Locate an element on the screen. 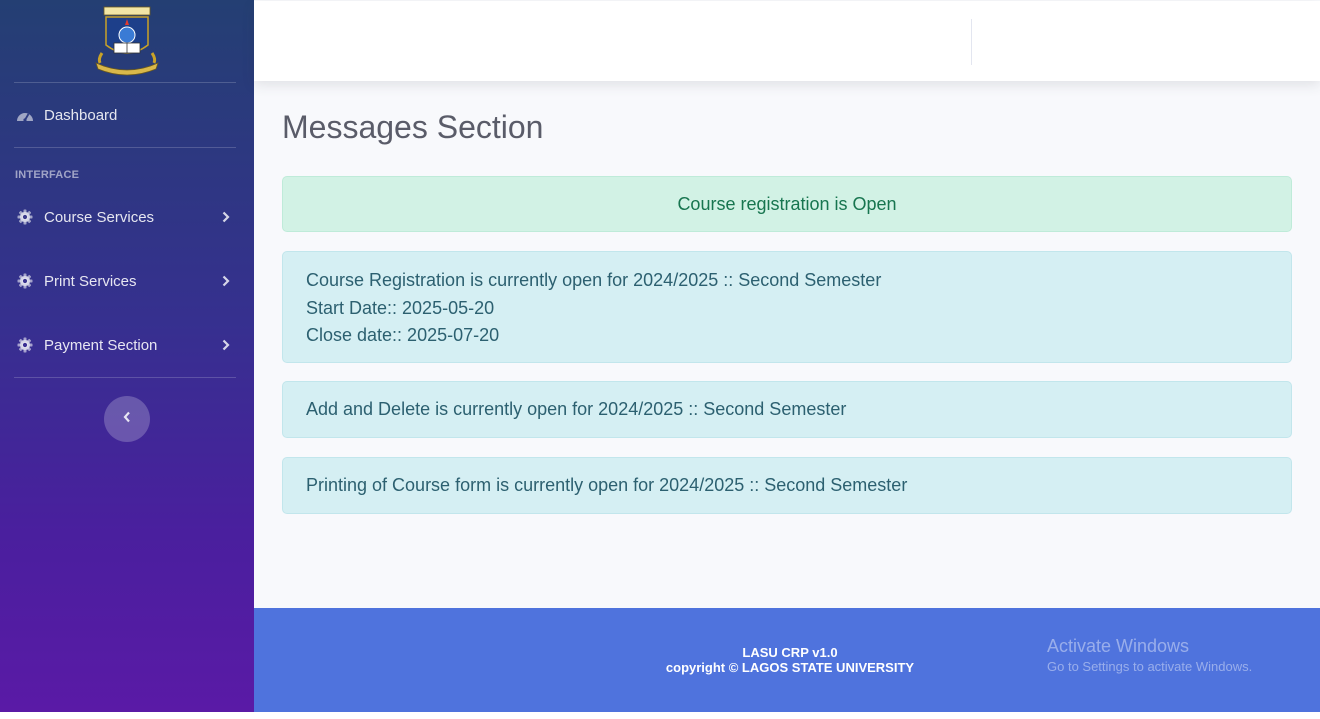 The width and height of the screenshot is (1320, 719). start-date-text: Start Date:: 2025-05-20 is located at coordinates (400, 307).